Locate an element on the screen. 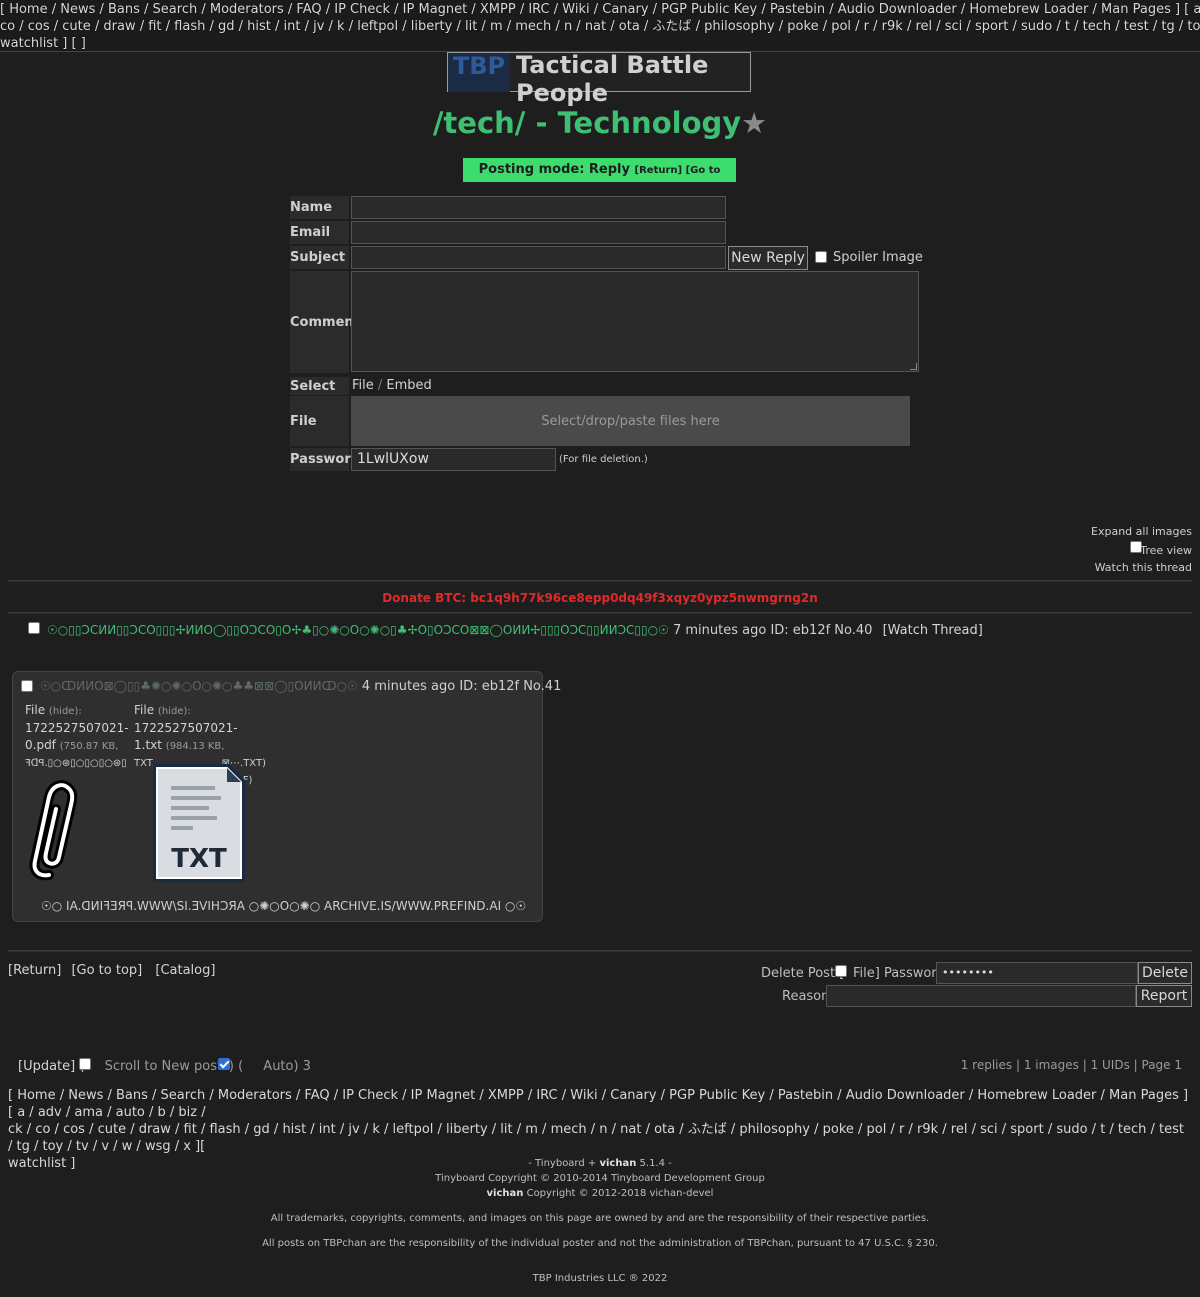 The image size is (1200, 1297). name-label: Name is located at coordinates (319, 207).